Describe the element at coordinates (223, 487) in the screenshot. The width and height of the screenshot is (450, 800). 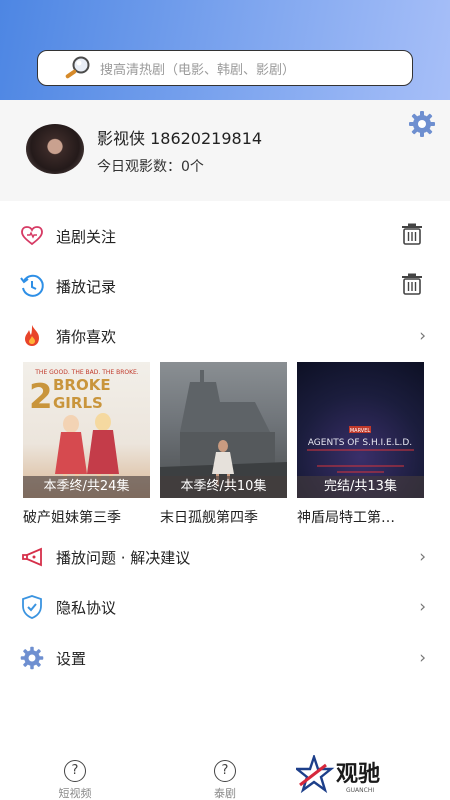
I see `episode-badge: 本季终/共10集` at that location.